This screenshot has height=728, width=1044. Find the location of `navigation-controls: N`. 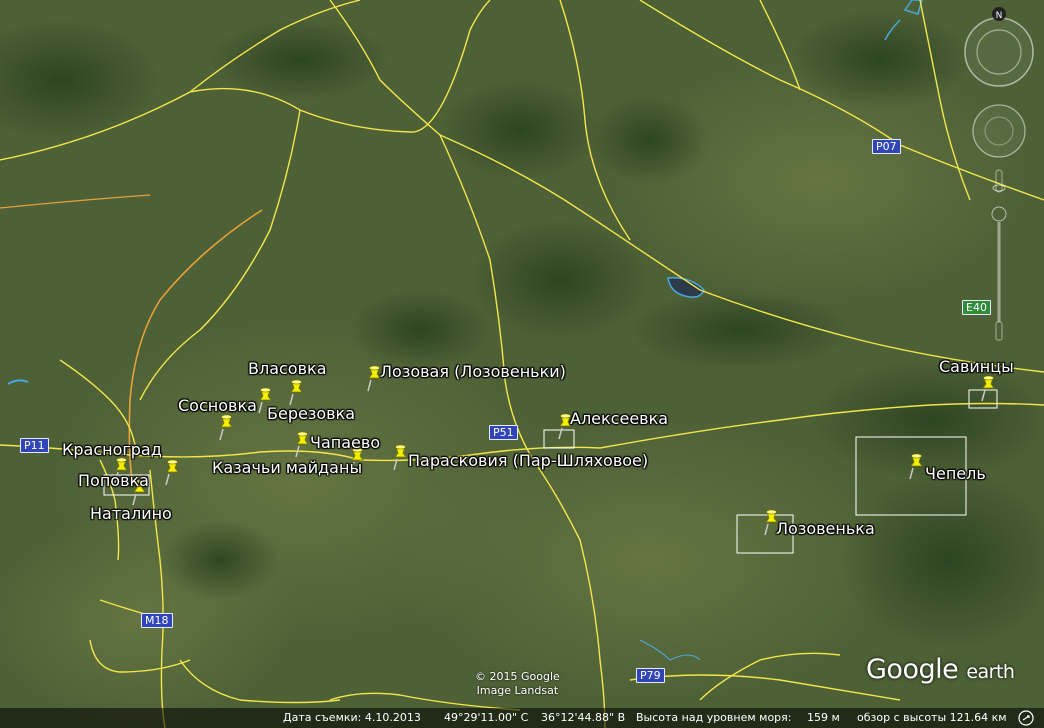

navigation-controls: N is located at coordinates (999, 174).